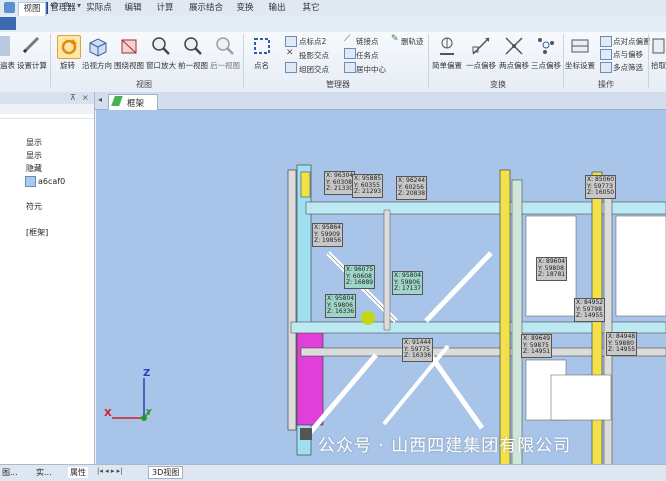 This screenshot has height=481, width=666. What do you see at coordinates (580, 46) in the screenshot?
I see `coord-set-icon` at bounding box center [580, 46].